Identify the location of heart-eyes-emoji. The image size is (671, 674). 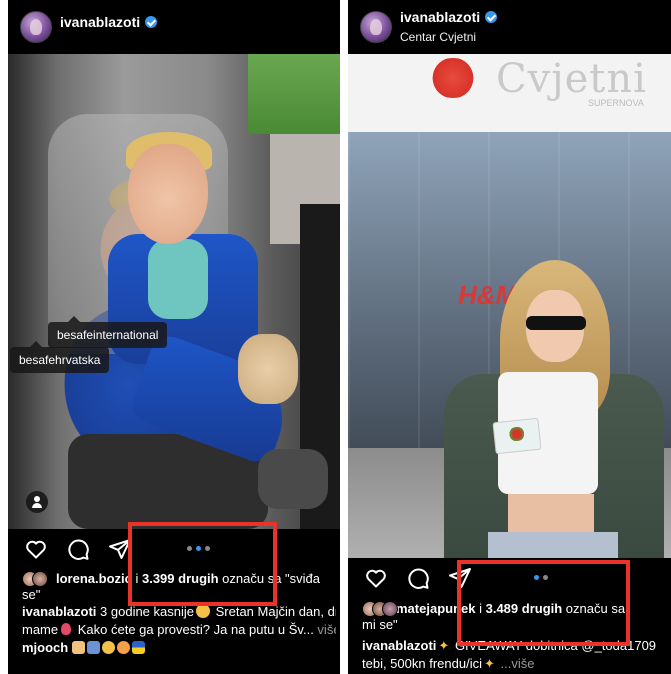
(123, 647).